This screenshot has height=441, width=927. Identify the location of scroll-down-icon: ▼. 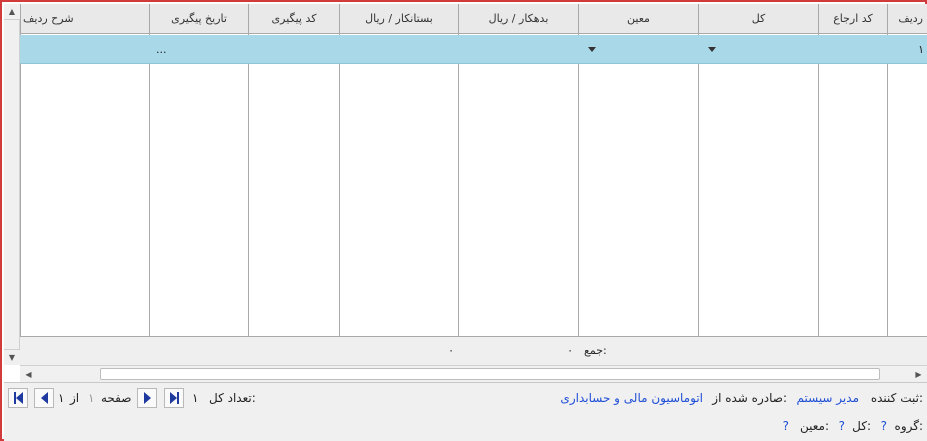
(12, 357).